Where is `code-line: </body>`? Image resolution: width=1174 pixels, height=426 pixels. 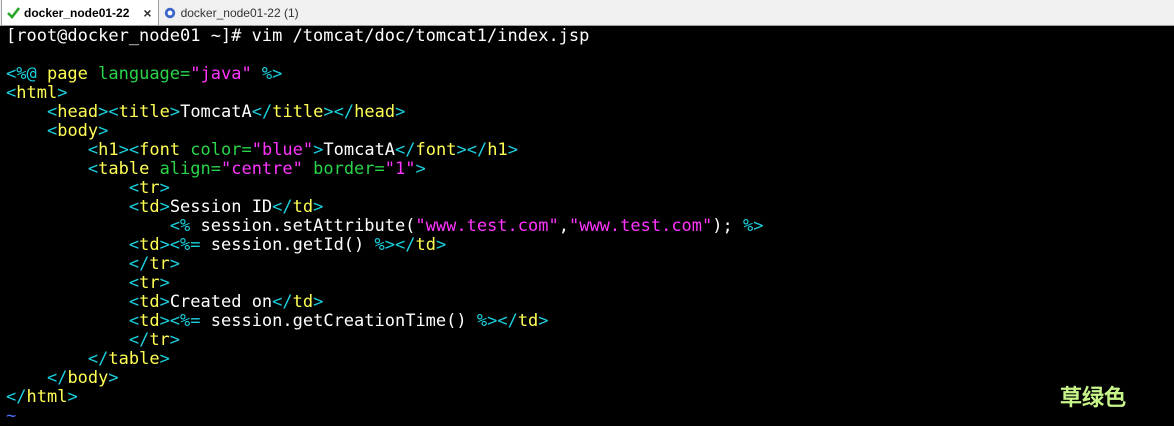 code-line: </body> is located at coordinates (590, 378).